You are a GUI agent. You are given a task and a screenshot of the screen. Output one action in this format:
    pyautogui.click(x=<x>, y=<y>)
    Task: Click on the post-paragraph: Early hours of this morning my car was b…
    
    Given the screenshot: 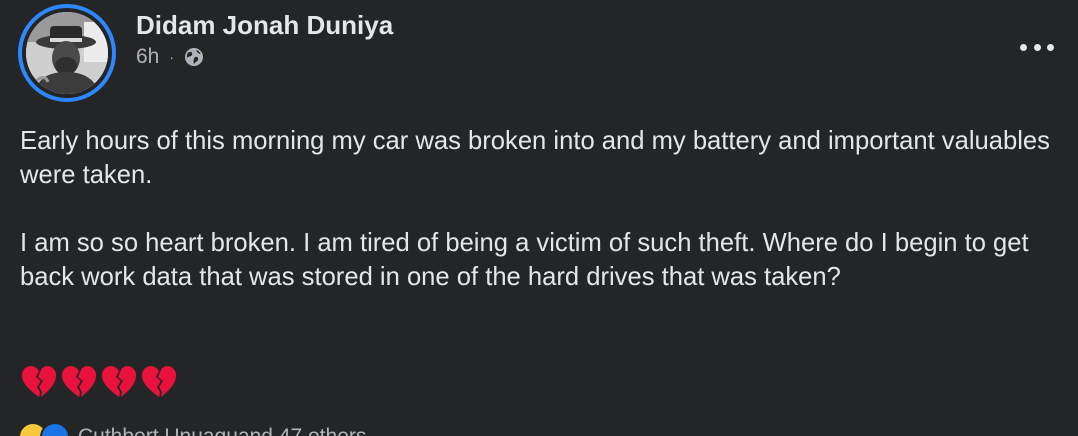 What is the action you would take?
    pyautogui.click(x=535, y=158)
    